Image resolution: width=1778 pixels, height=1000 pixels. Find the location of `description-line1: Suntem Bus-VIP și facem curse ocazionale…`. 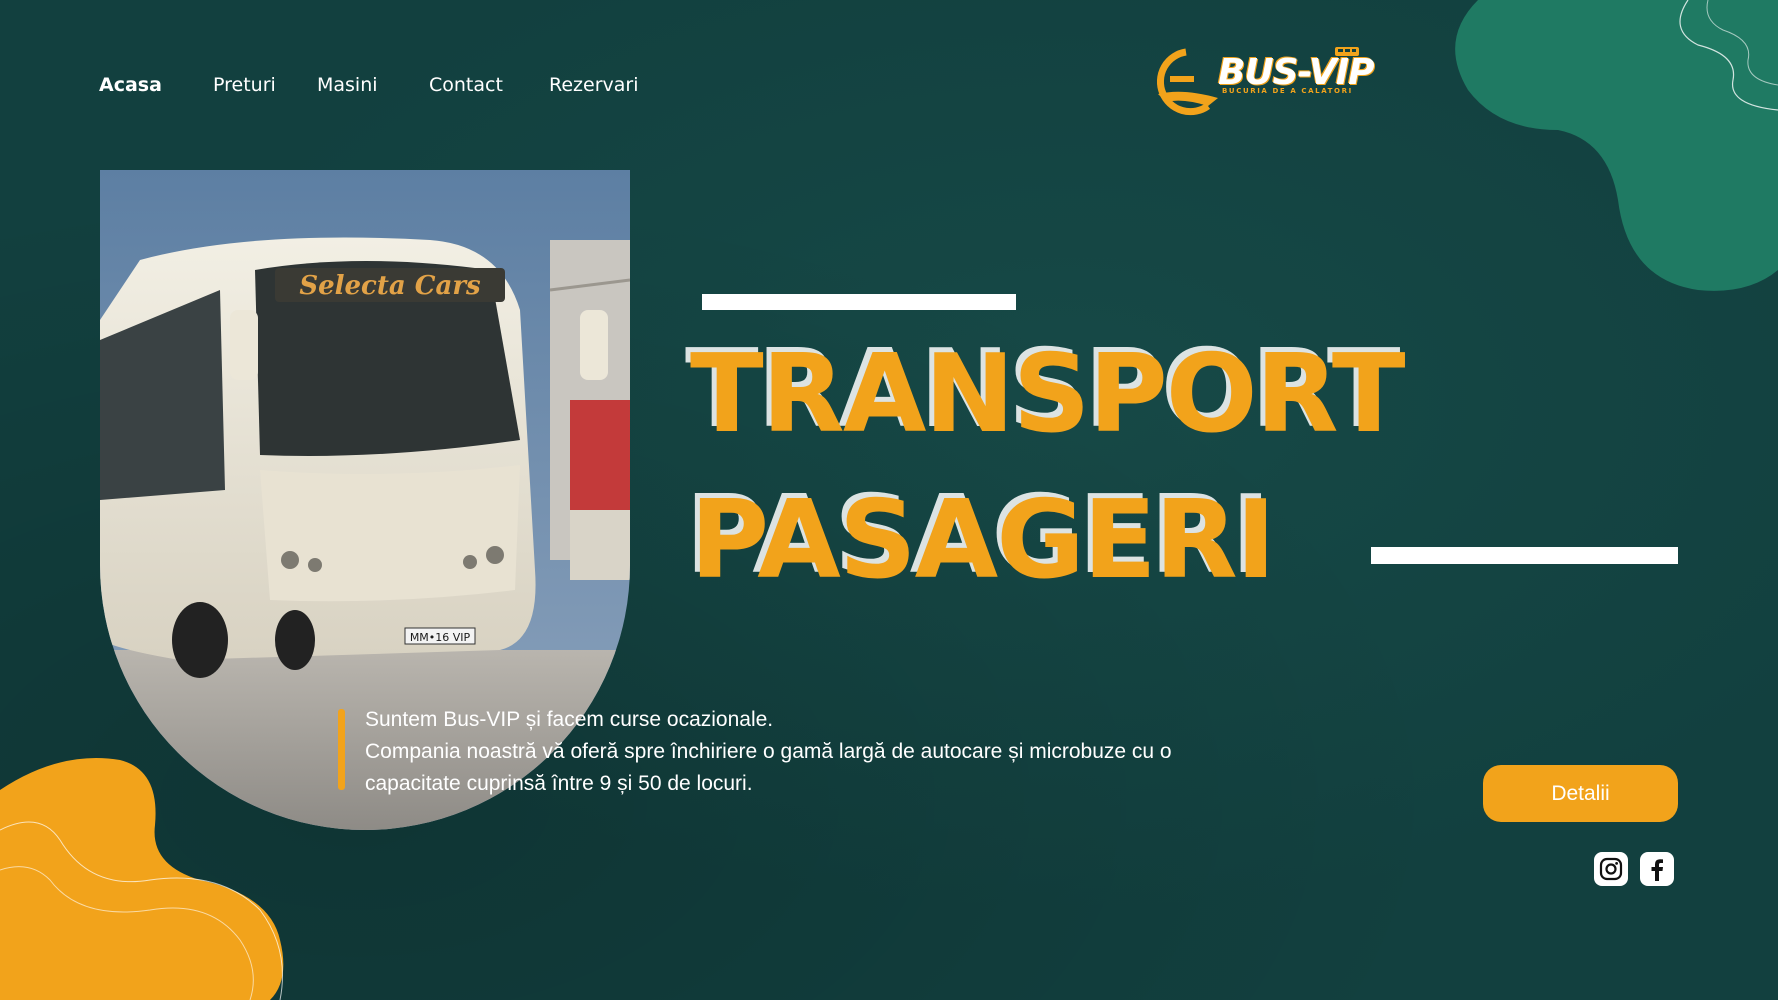

description-line1: Suntem Bus-VIP și facem curse ocazionale… is located at coordinates (569, 719).